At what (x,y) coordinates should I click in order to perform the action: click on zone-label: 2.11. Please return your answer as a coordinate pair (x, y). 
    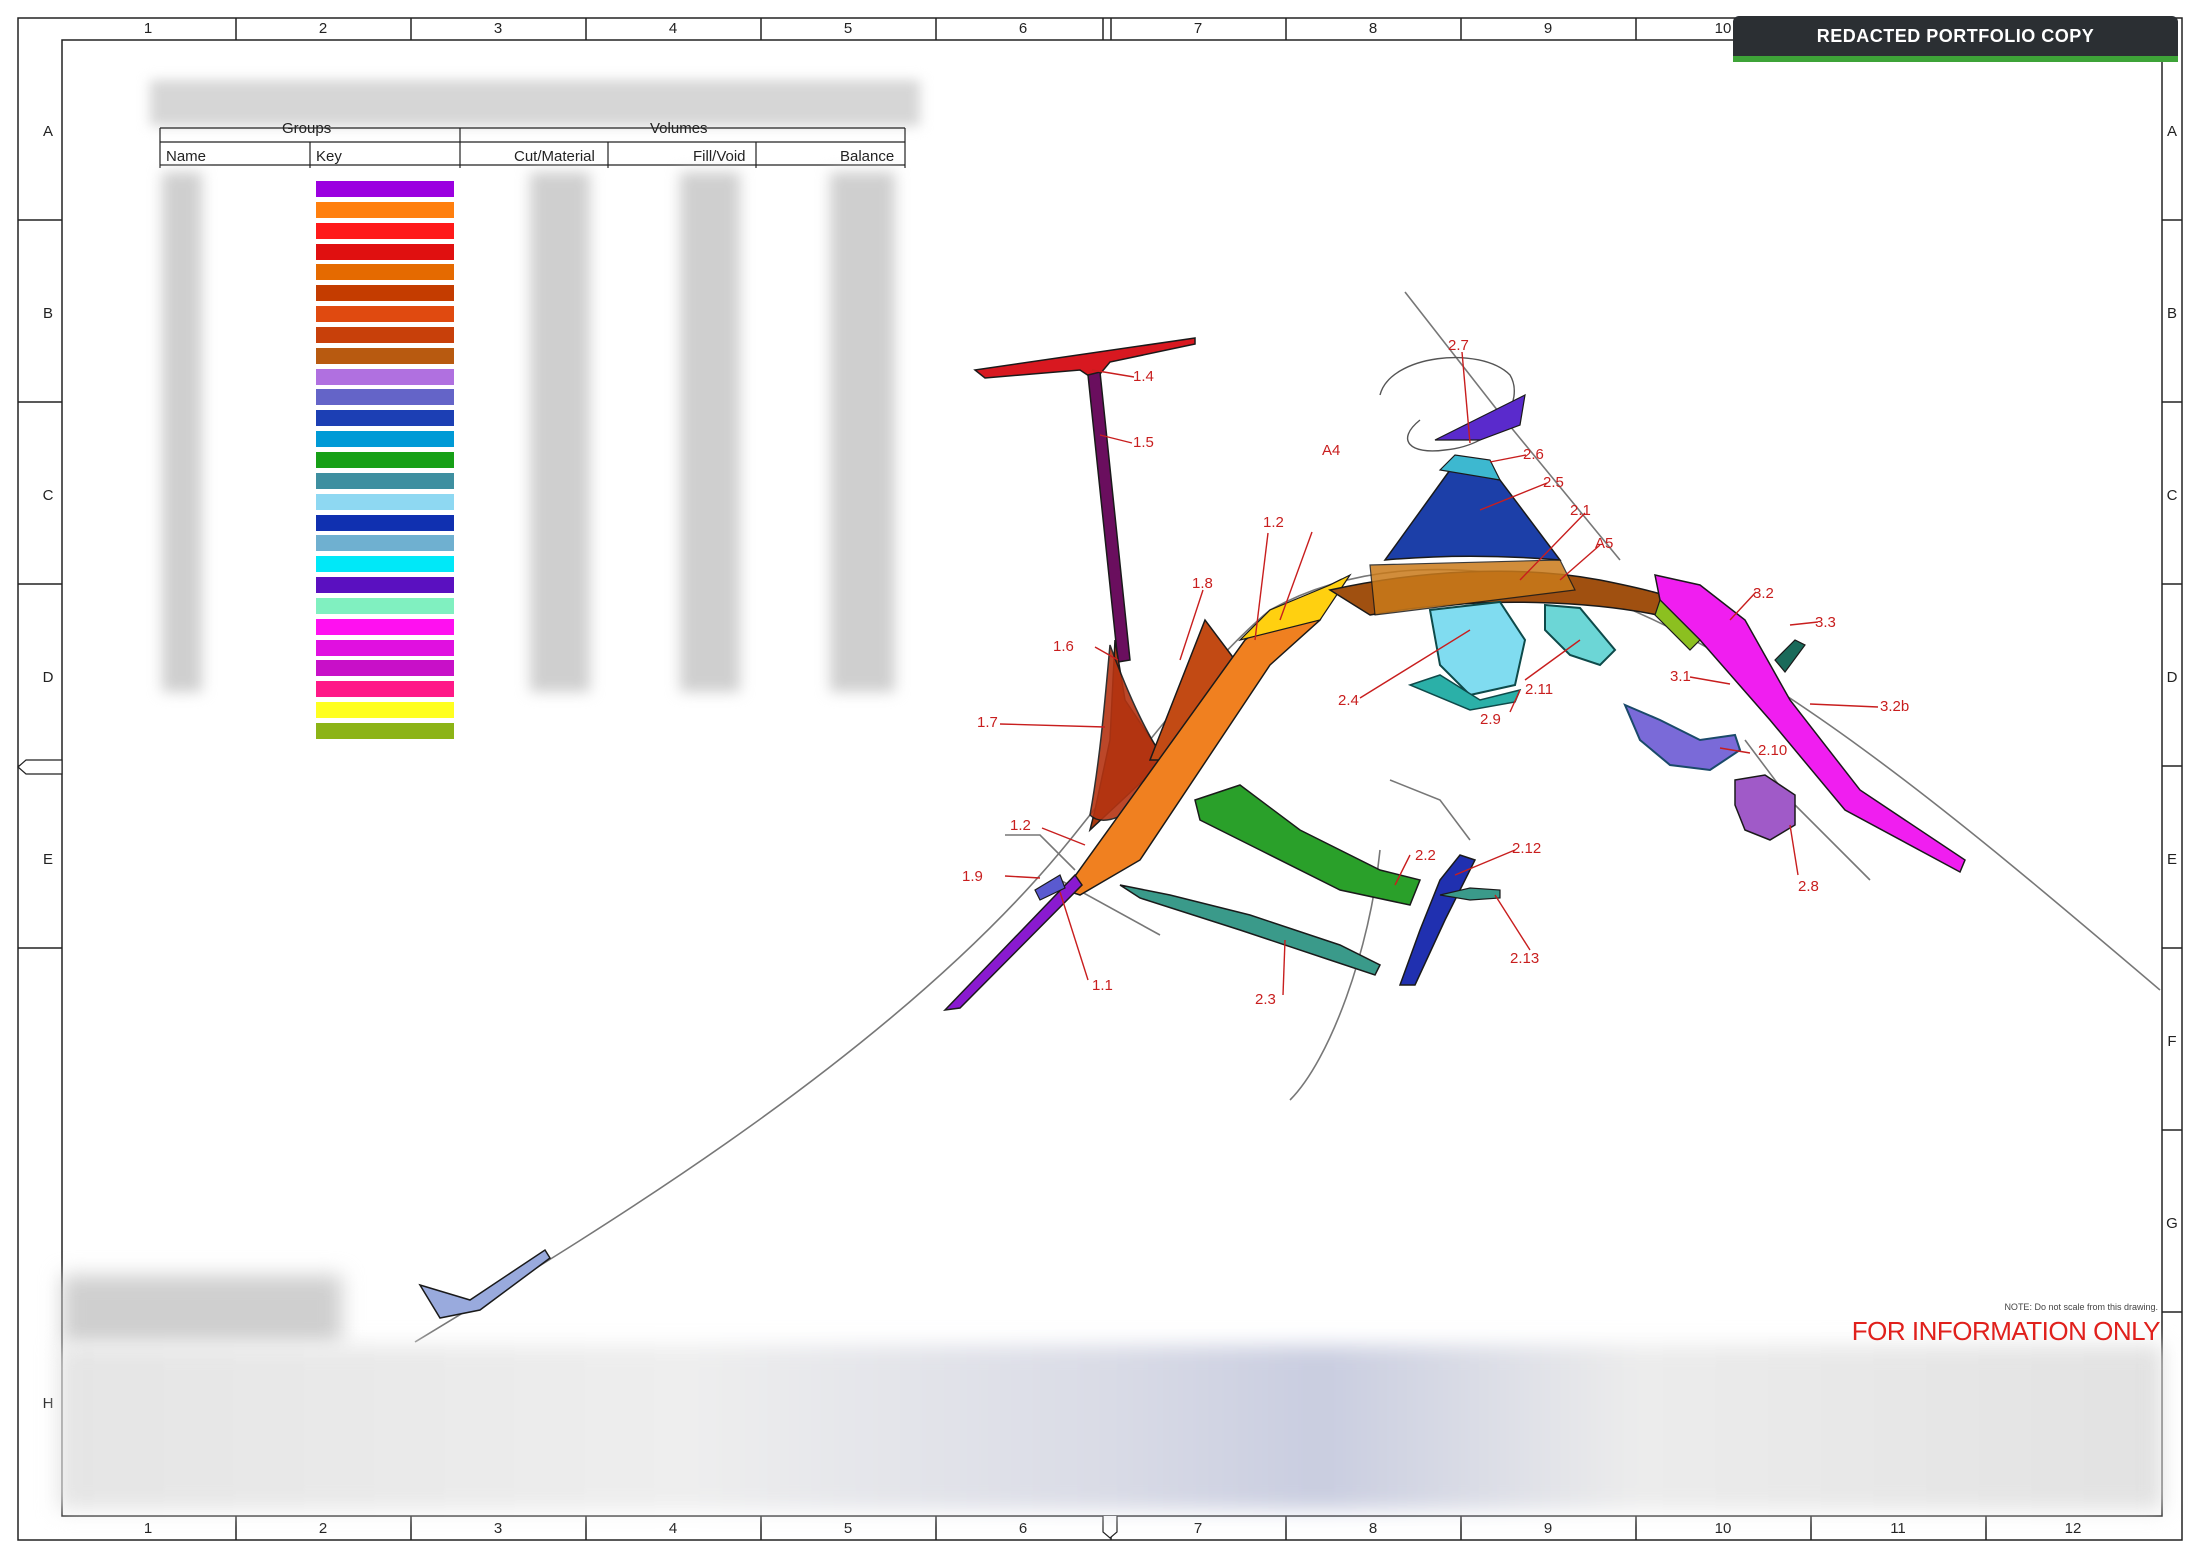
    Looking at the image, I should click on (1539, 689).